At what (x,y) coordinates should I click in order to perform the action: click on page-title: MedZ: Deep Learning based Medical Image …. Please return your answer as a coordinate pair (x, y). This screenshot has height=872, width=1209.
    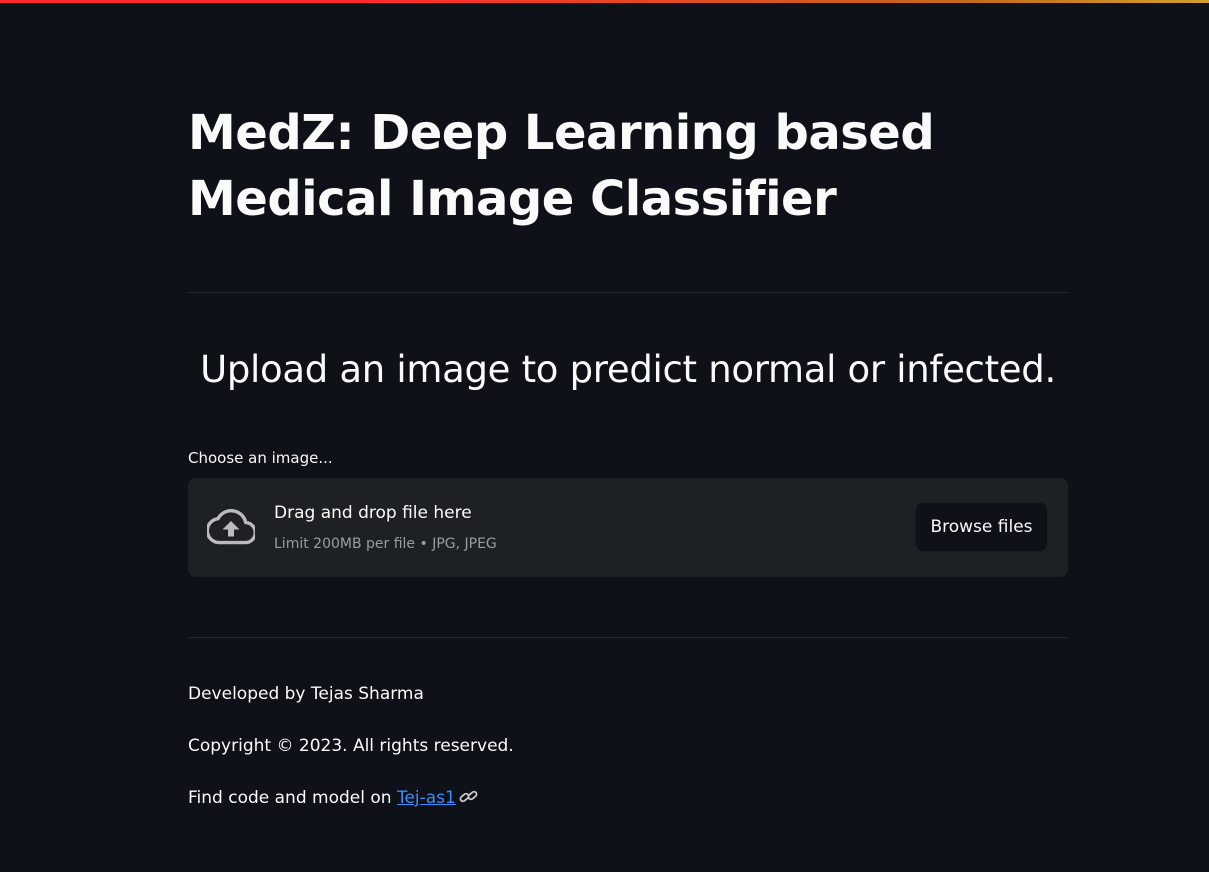
    Looking at the image, I should click on (561, 166).